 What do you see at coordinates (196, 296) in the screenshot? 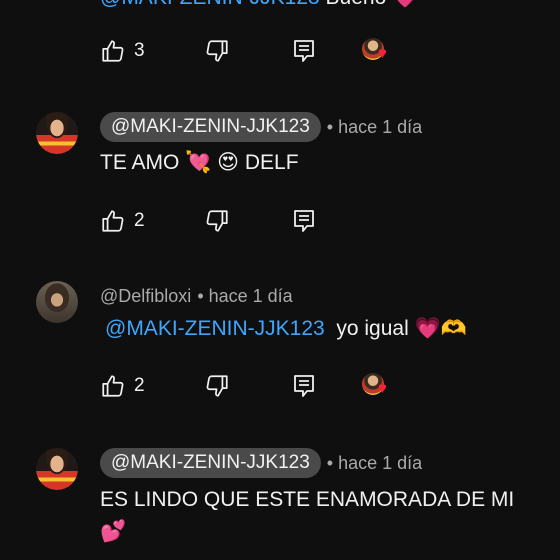
I see `comment-header: @Delfibloxi • hace 1 día` at bounding box center [196, 296].